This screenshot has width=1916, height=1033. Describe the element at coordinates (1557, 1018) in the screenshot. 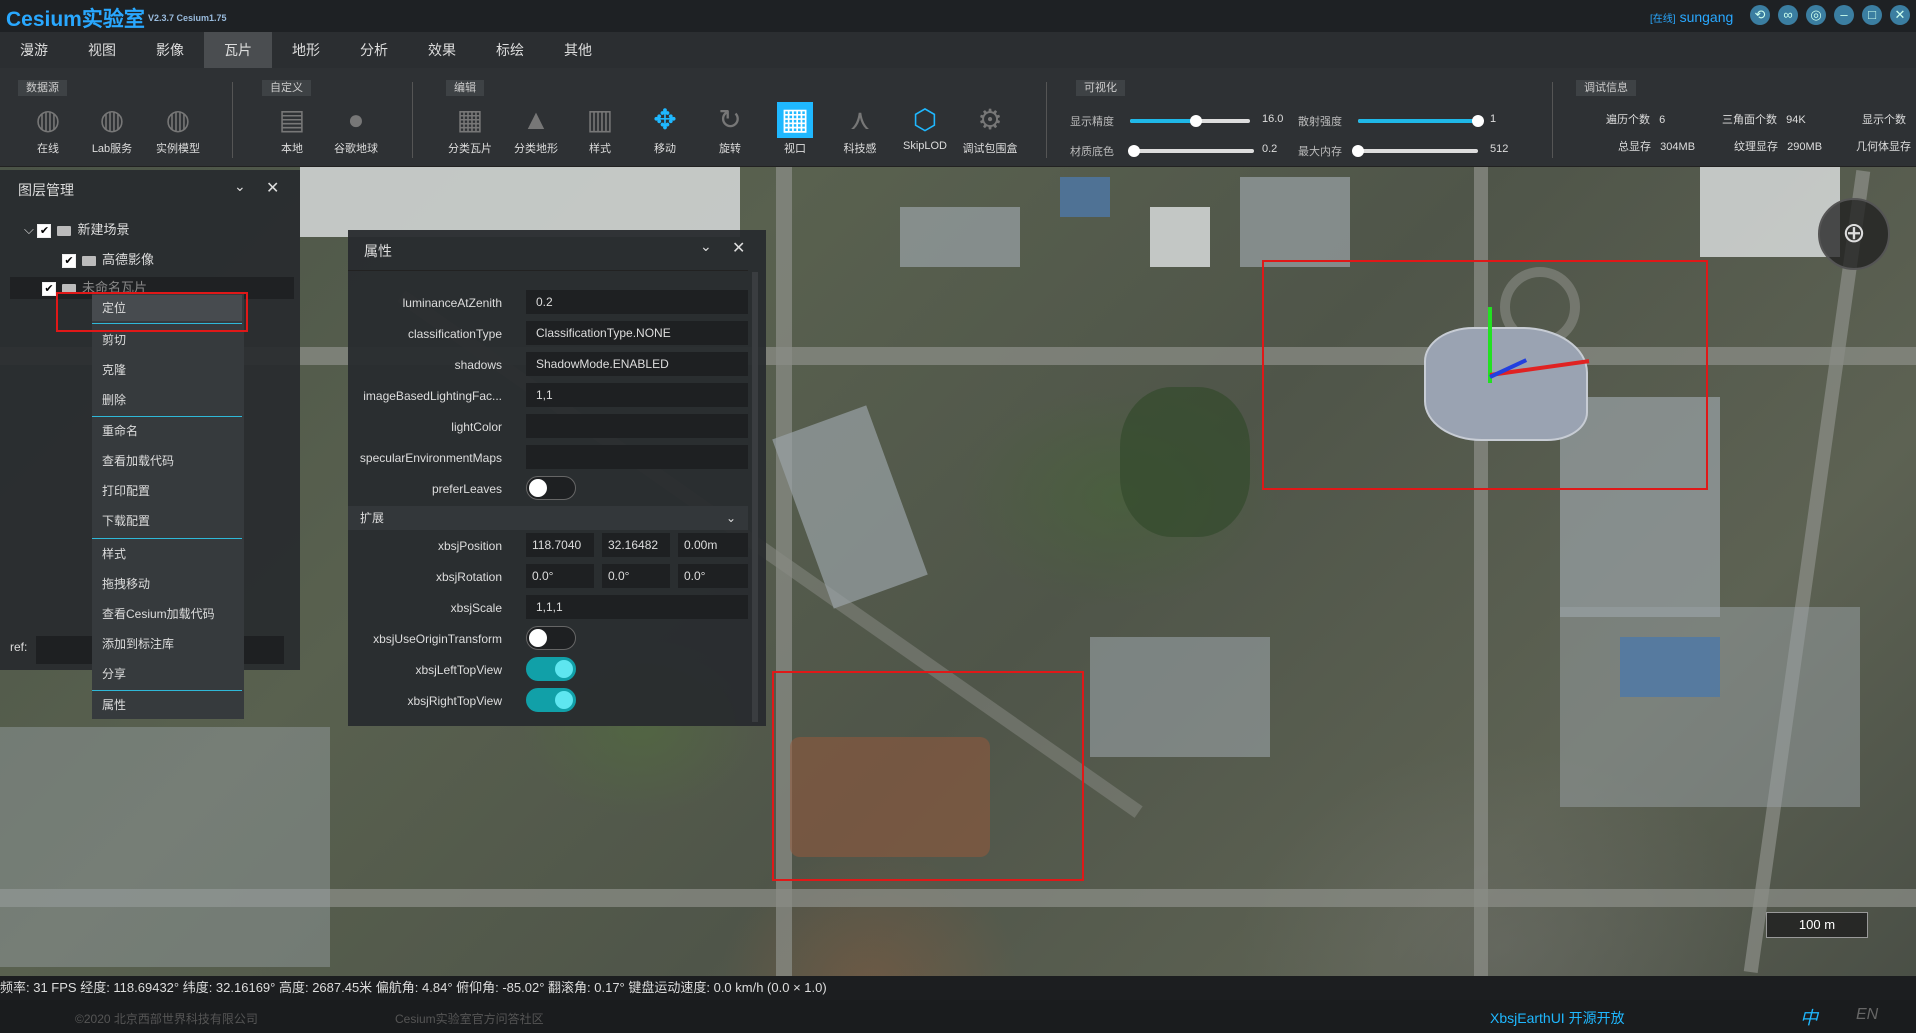

I see `xbsj-link: XbsjEarthUI 开源开放` at that location.